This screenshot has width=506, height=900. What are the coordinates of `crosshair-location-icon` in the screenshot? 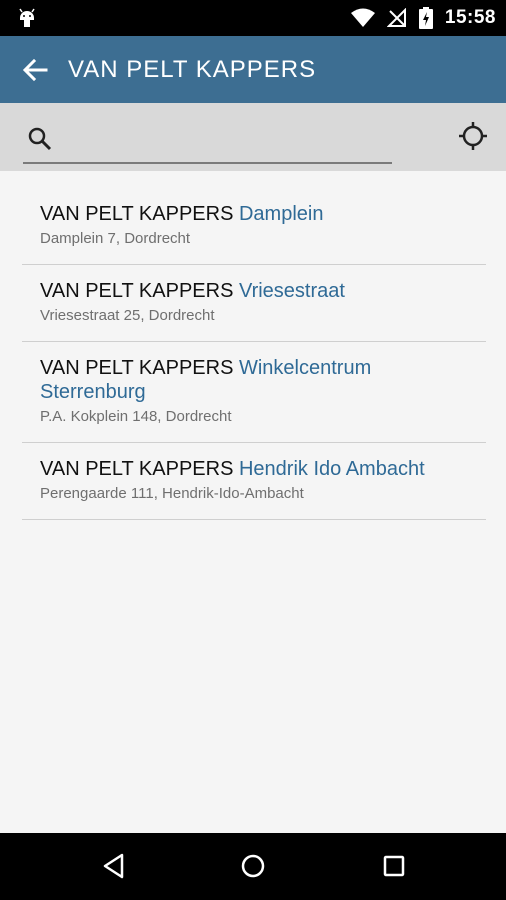 It's located at (473, 136).